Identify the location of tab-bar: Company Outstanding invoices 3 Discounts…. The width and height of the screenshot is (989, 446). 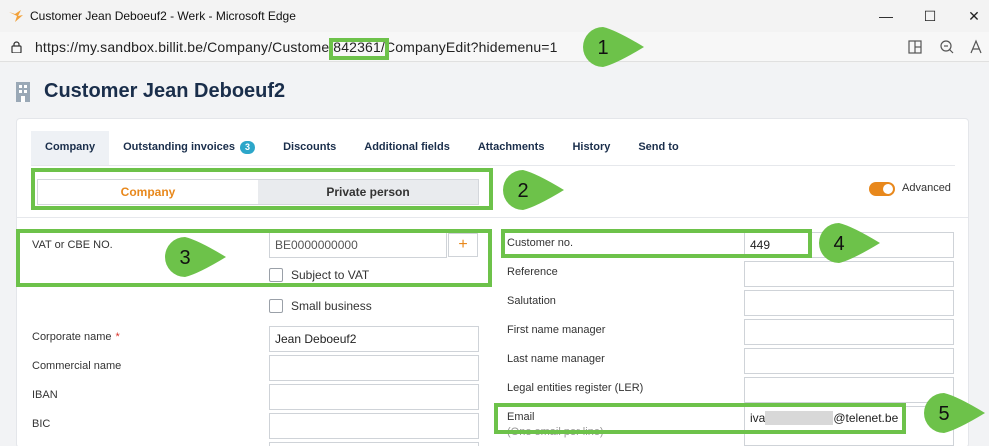
(362, 148).